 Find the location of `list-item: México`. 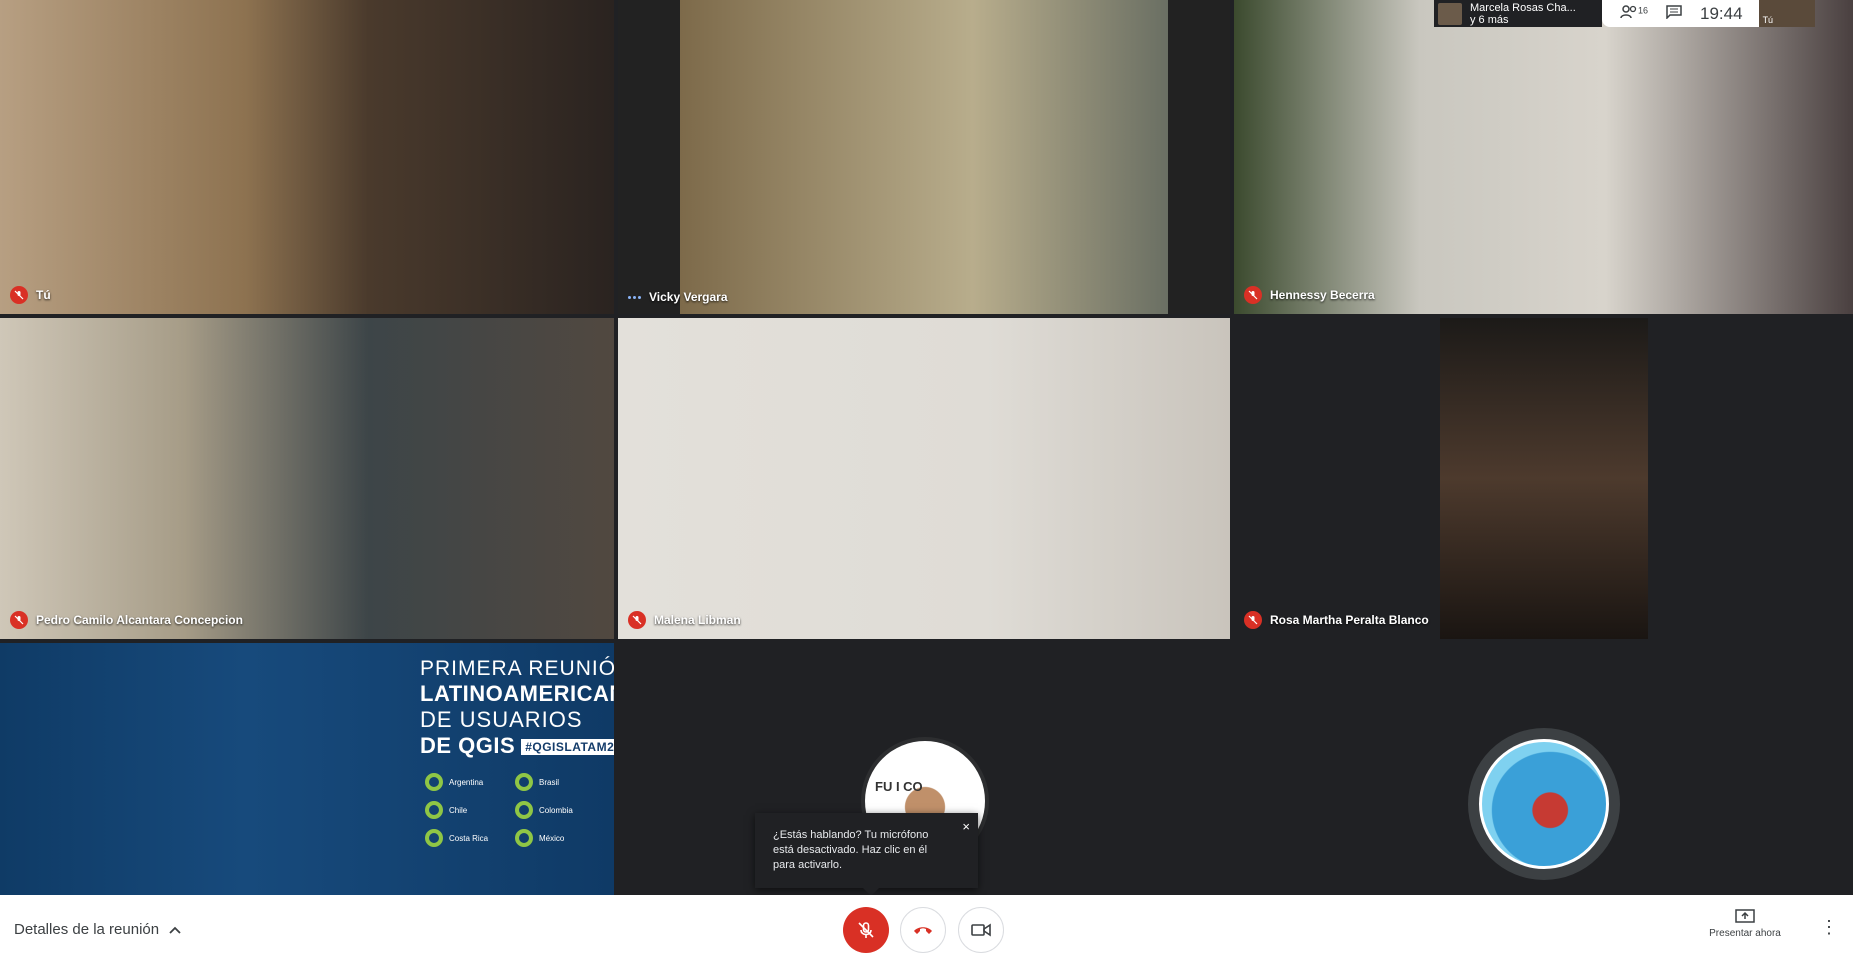

list-item: México is located at coordinates (555, 838).